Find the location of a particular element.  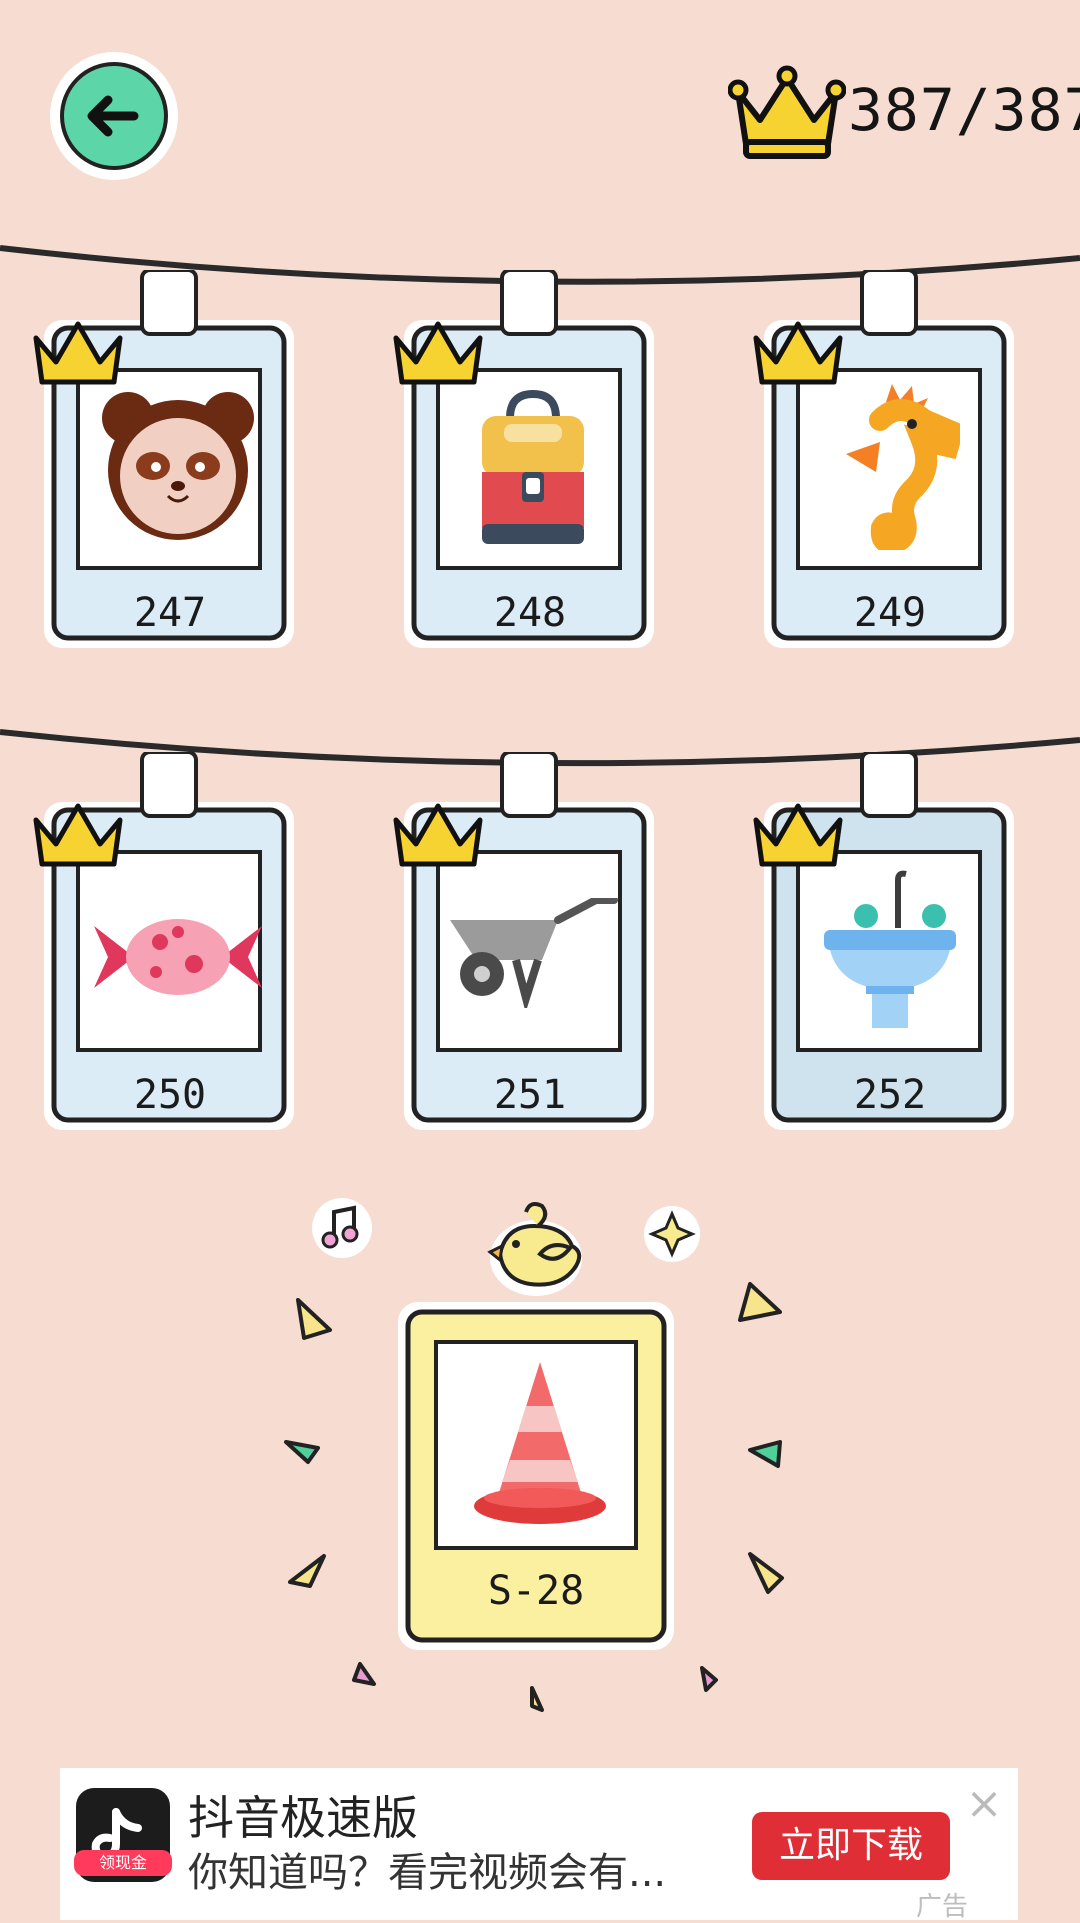

ad-title: 抖音极速版 is located at coordinates (303, 1818).